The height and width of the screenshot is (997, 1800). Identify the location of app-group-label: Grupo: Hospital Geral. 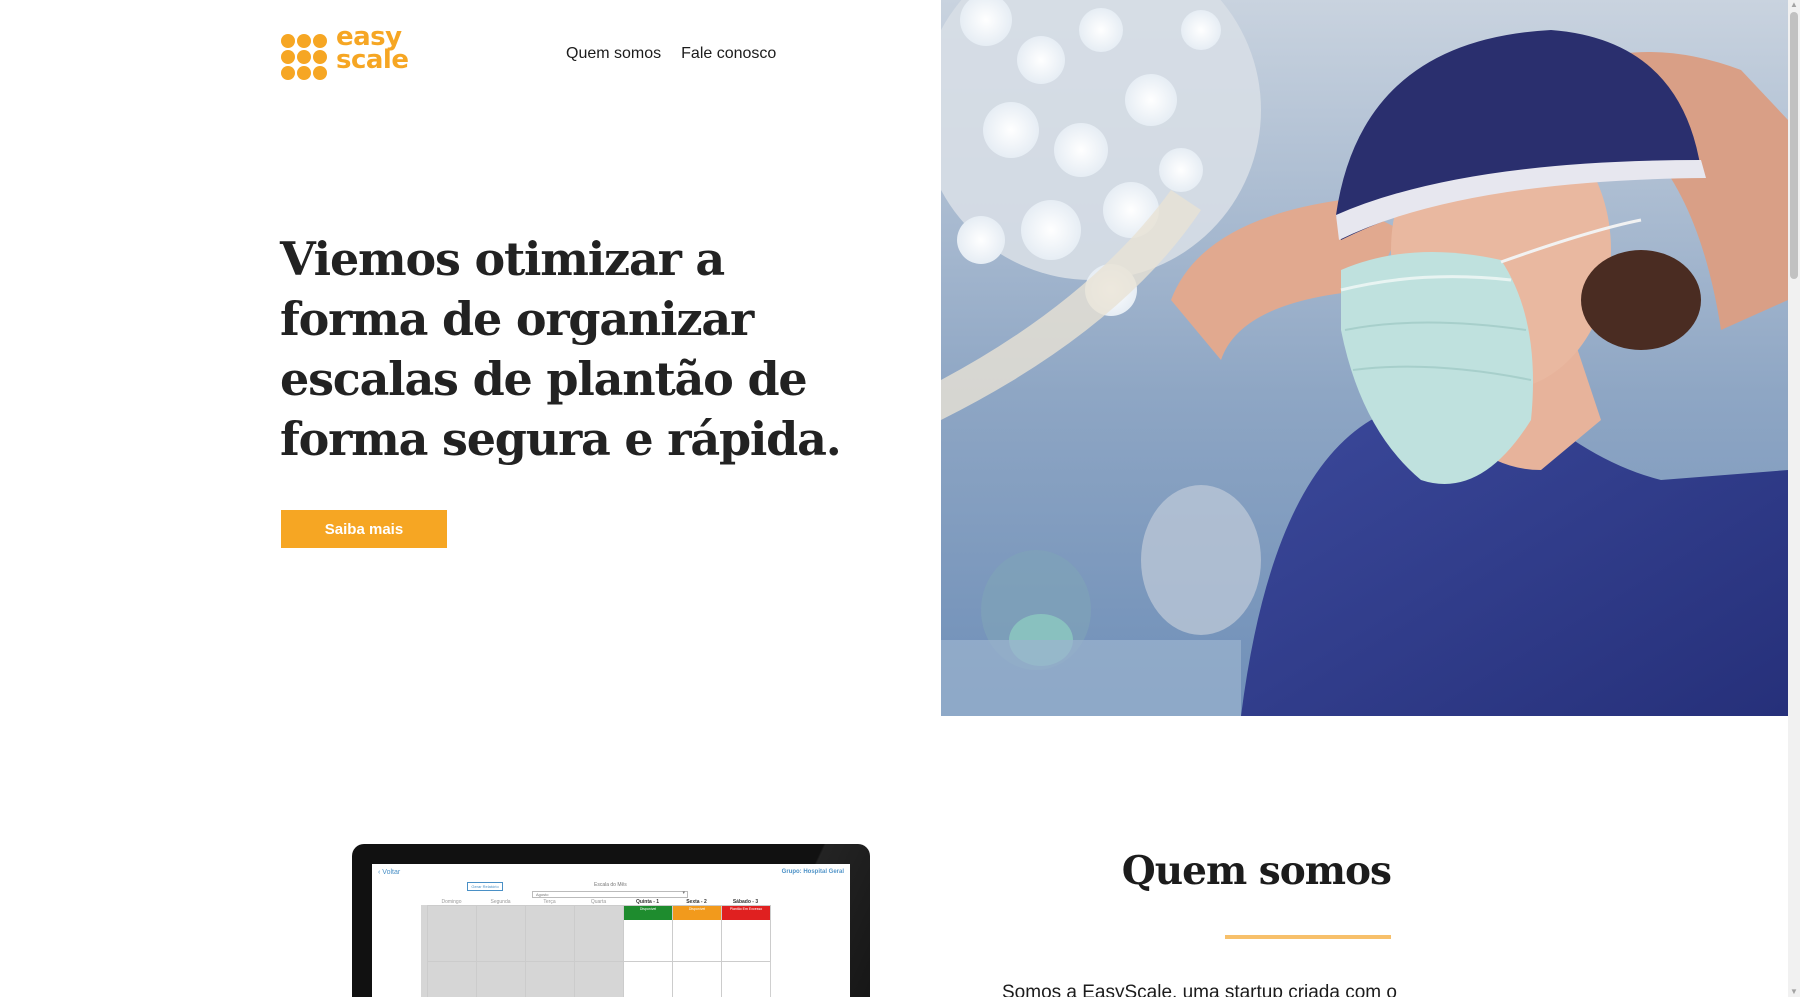
(812, 872).